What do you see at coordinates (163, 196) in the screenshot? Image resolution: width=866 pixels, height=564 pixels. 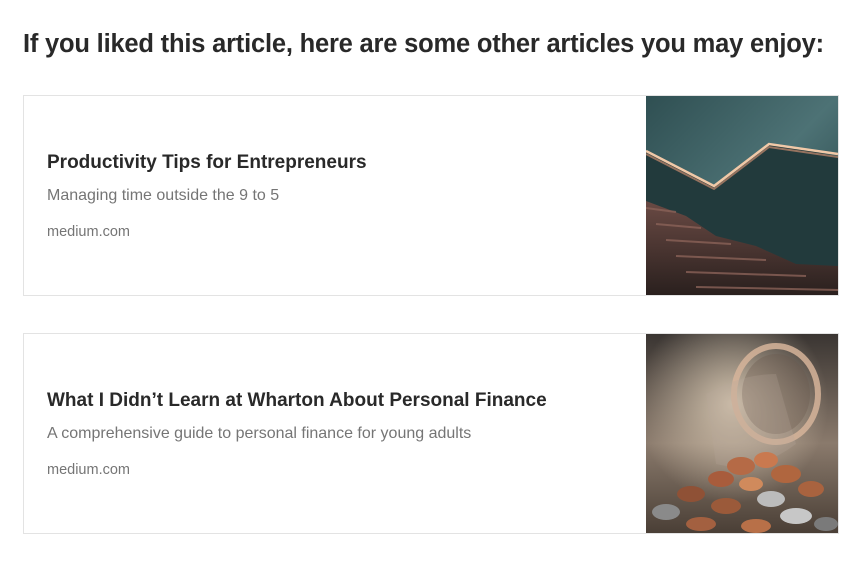 I see `article-subtitle: Managing time outside the 9 to 5` at bounding box center [163, 196].